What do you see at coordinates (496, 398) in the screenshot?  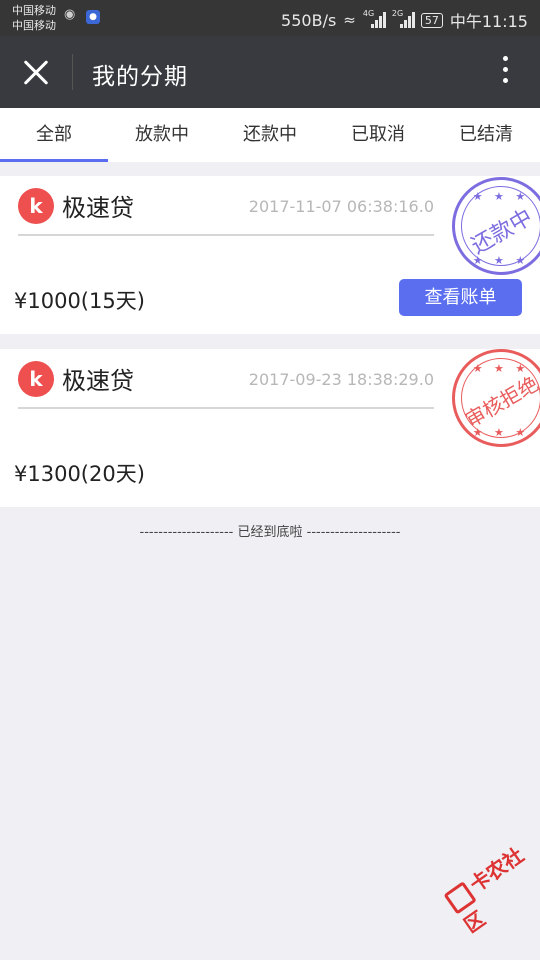 I see `rejected-stamp: ★ ★ ★ 审核拒绝 ★ ★ ★` at bounding box center [496, 398].